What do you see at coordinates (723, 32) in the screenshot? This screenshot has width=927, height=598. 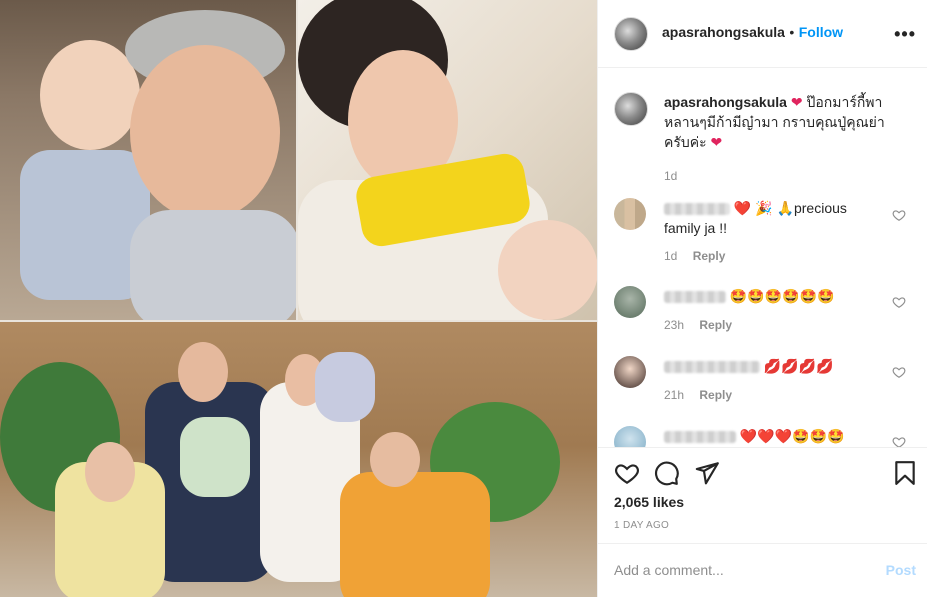 I see `author-username: apasrahongsakula` at bounding box center [723, 32].